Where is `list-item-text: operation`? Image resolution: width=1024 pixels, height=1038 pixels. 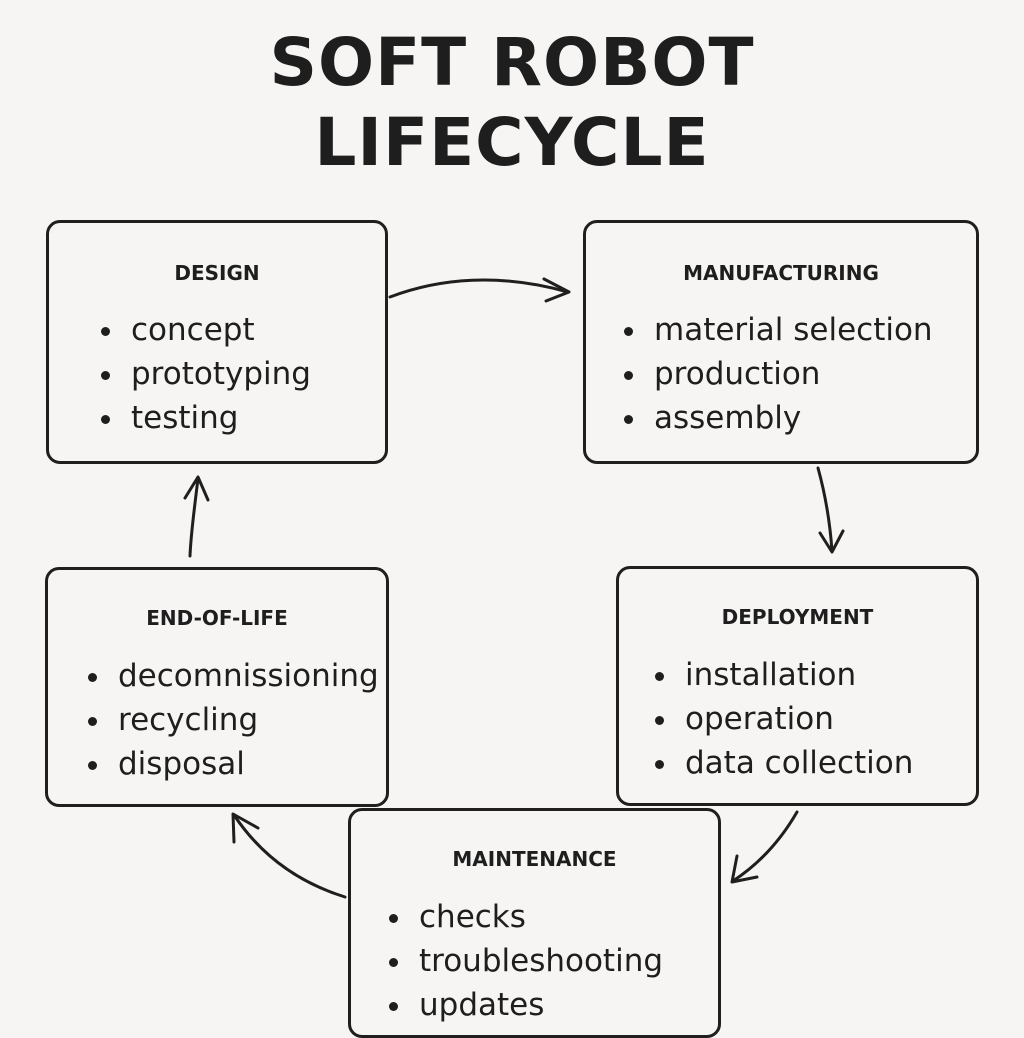
list-item-text: operation is located at coordinates (759, 719).